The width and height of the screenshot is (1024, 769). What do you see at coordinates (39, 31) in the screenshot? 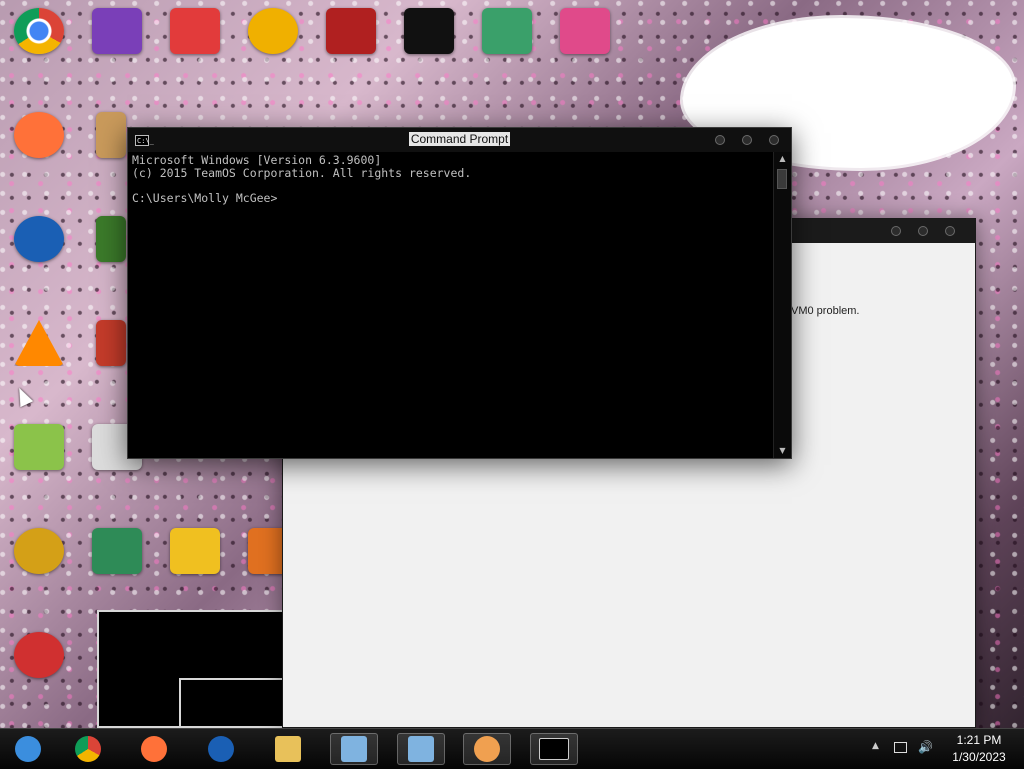
I see `desktop-icon-chrome` at bounding box center [39, 31].